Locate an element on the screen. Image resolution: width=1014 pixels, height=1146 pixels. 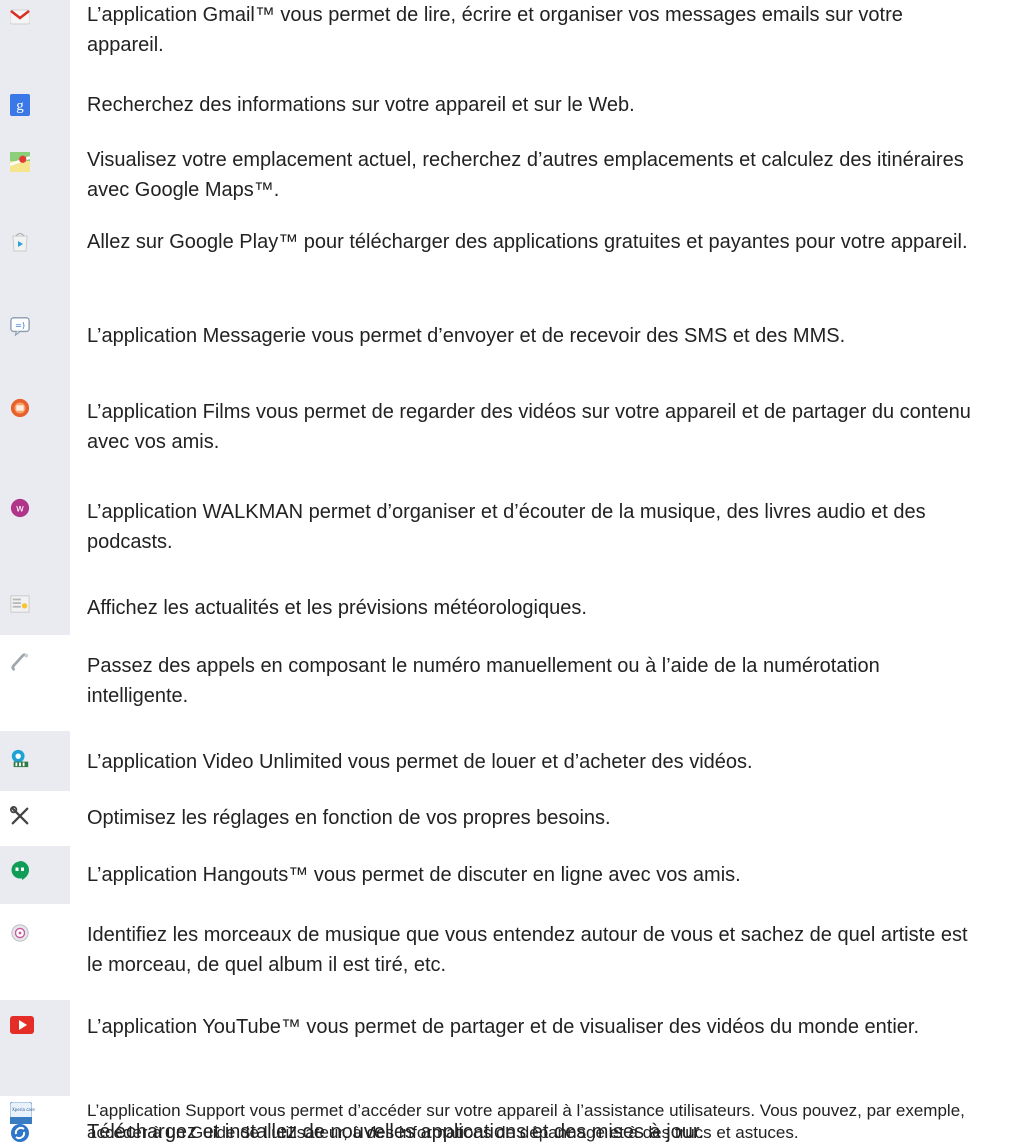
video-unlimited-icon is located at coordinates (20, 758).